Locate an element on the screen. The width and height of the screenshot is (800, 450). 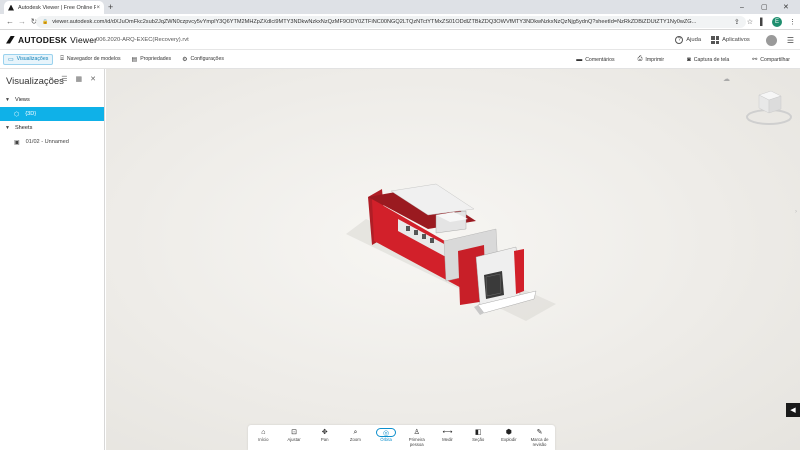
orbit-label: Órbita is located at coordinates (386, 439).